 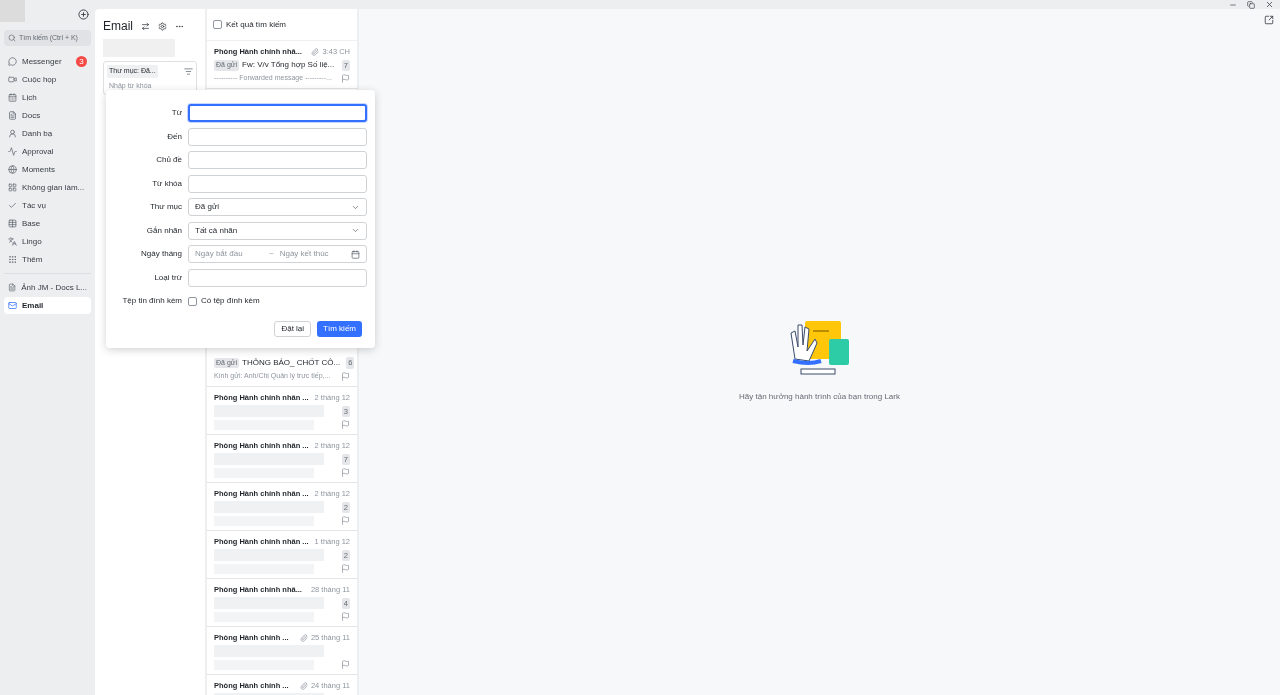 What do you see at coordinates (1251, 4) in the screenshot?
I see `restore-icon` at bounding box center [1251, 4].